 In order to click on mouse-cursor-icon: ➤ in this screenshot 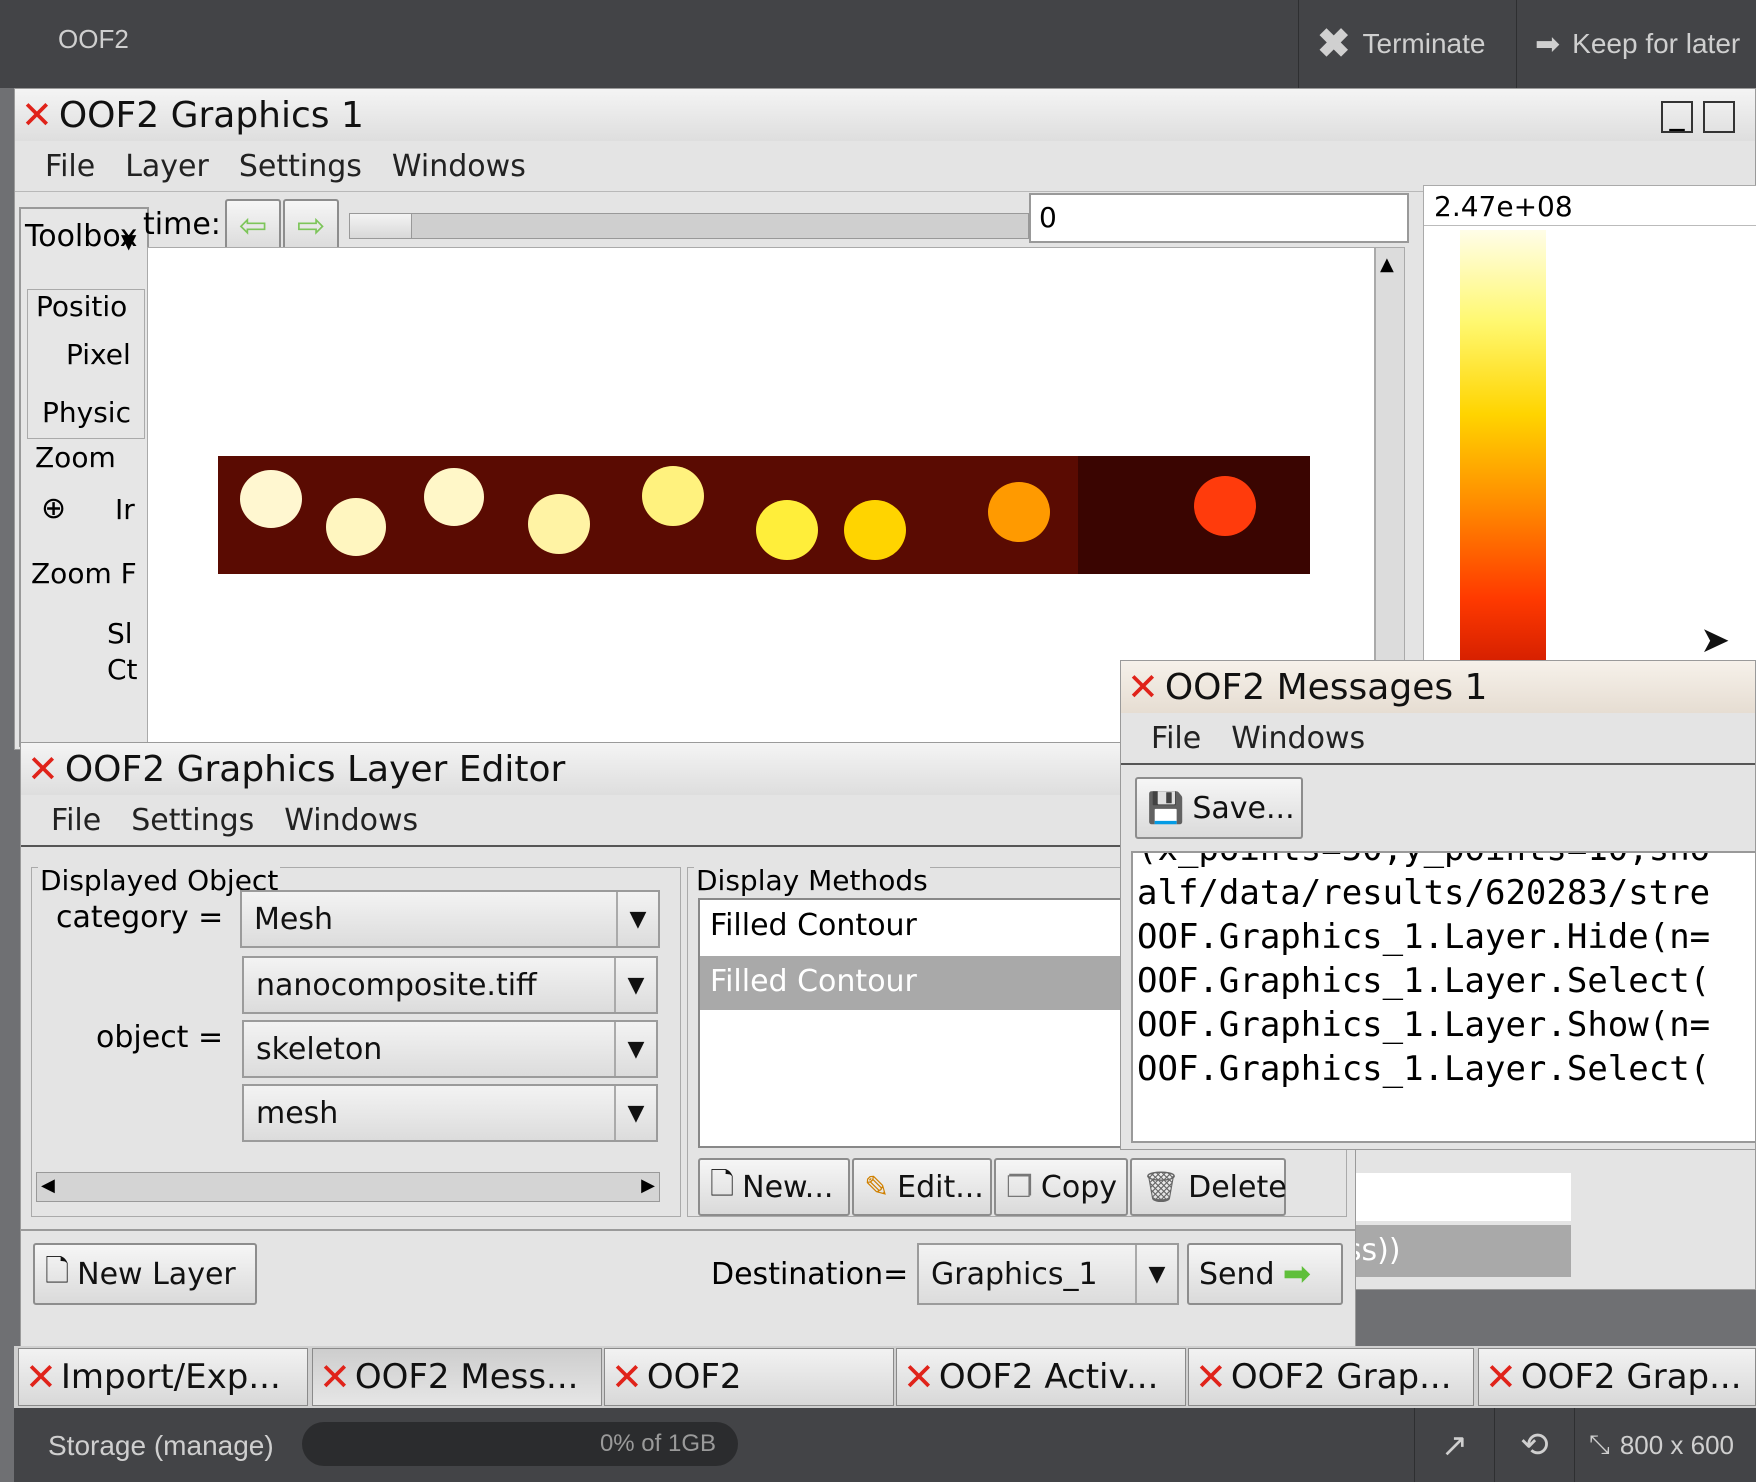, I will do `click(1715, 640)`.